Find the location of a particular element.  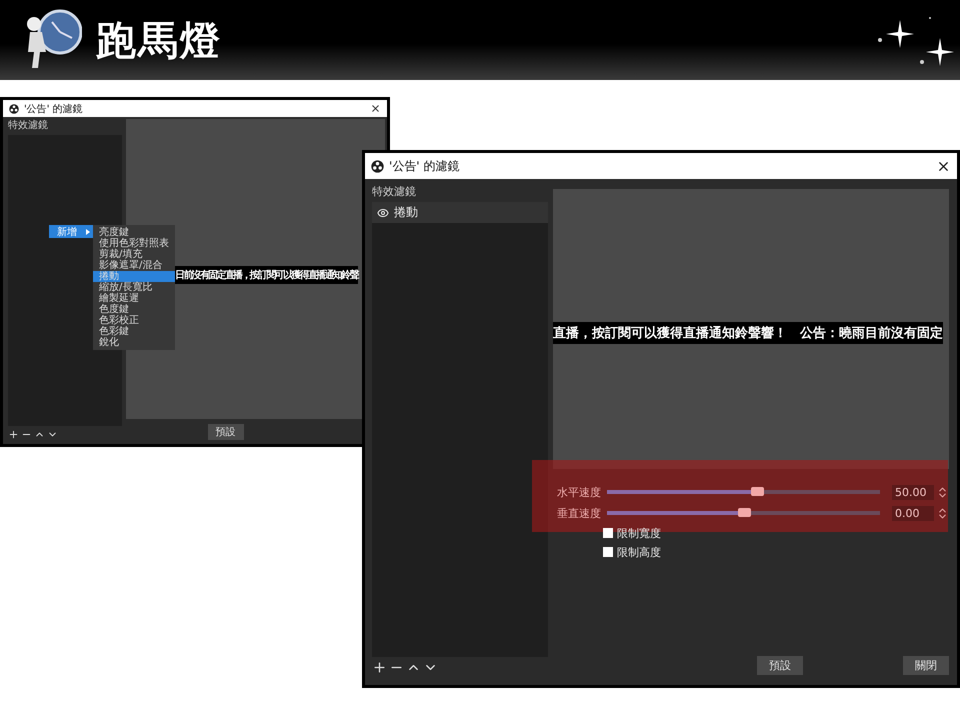

menu-item: 新增 is located at coordinates (71, 231).